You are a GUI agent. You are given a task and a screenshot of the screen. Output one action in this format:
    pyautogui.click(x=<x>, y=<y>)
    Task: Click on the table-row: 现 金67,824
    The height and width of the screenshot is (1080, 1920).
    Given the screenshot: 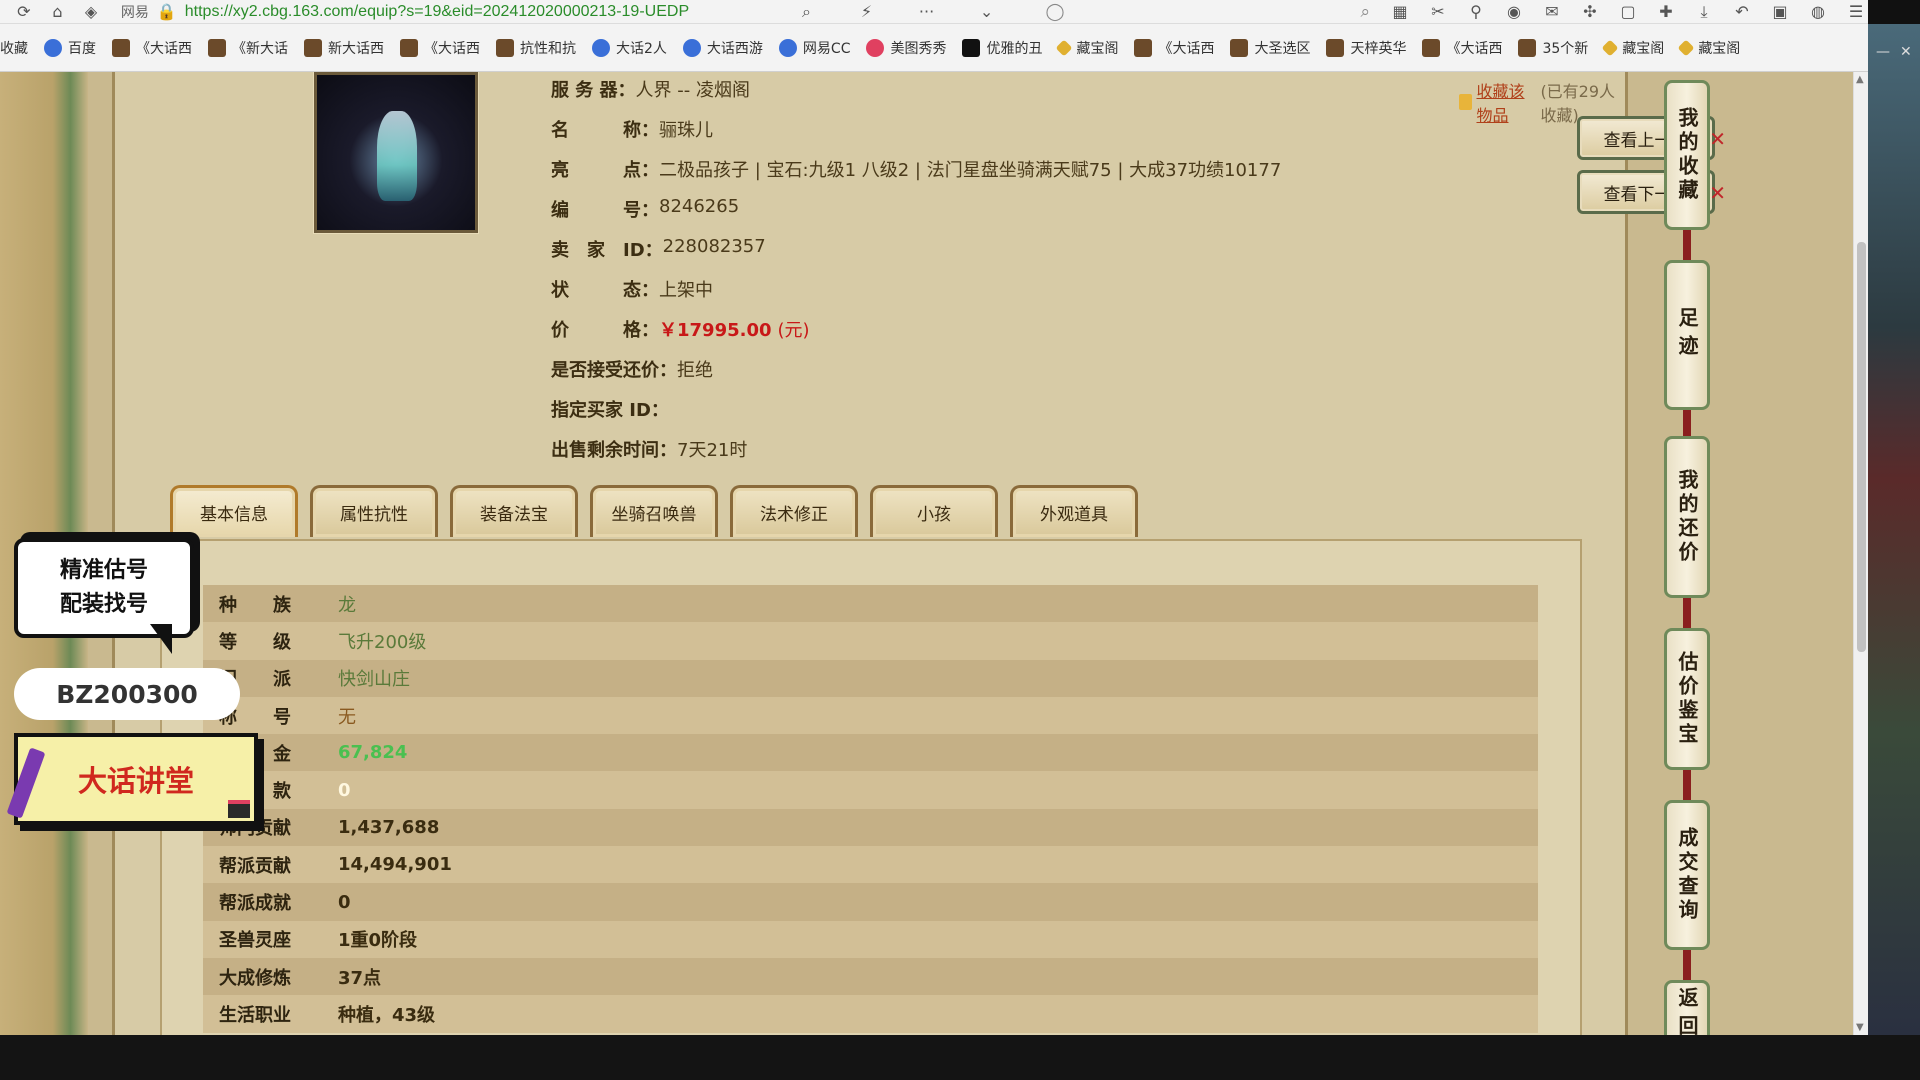 What is the action you would take?
    pyautogui.click(x=870, y=753)
    